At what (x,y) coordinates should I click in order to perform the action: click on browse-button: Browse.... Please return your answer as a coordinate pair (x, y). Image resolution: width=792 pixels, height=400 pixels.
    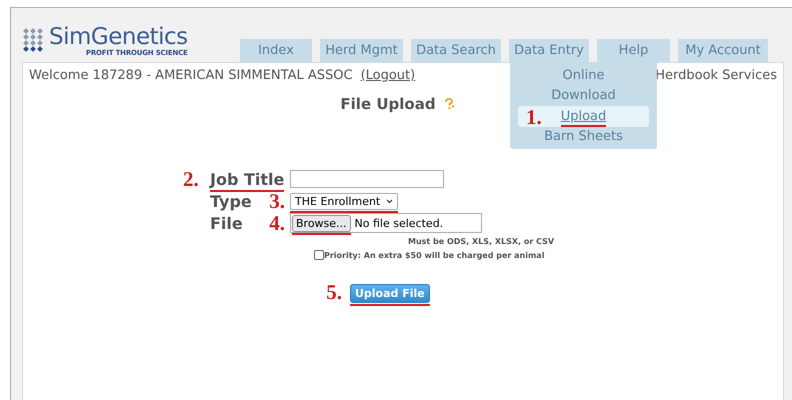
    Looking at the image, I should click on (321, 223).